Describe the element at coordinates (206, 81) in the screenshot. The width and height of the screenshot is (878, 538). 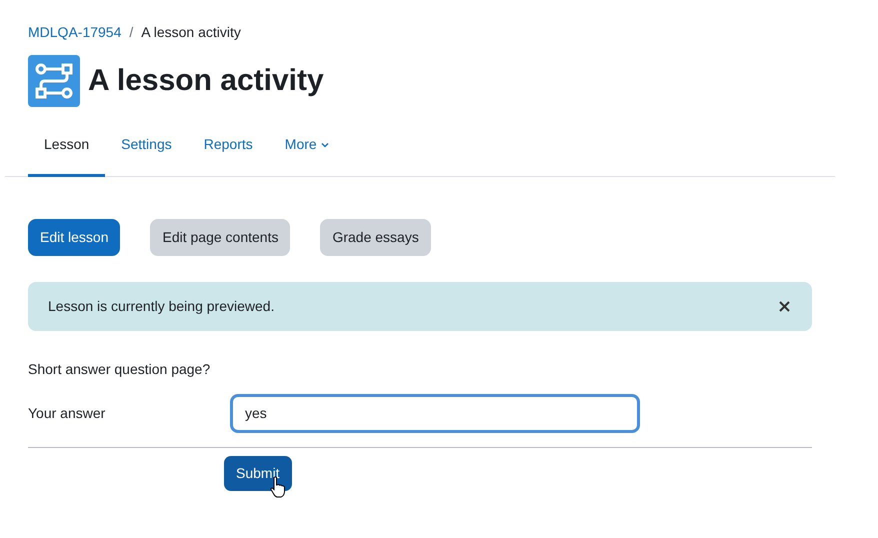
I see `page-title: A lesson activity` at that location.